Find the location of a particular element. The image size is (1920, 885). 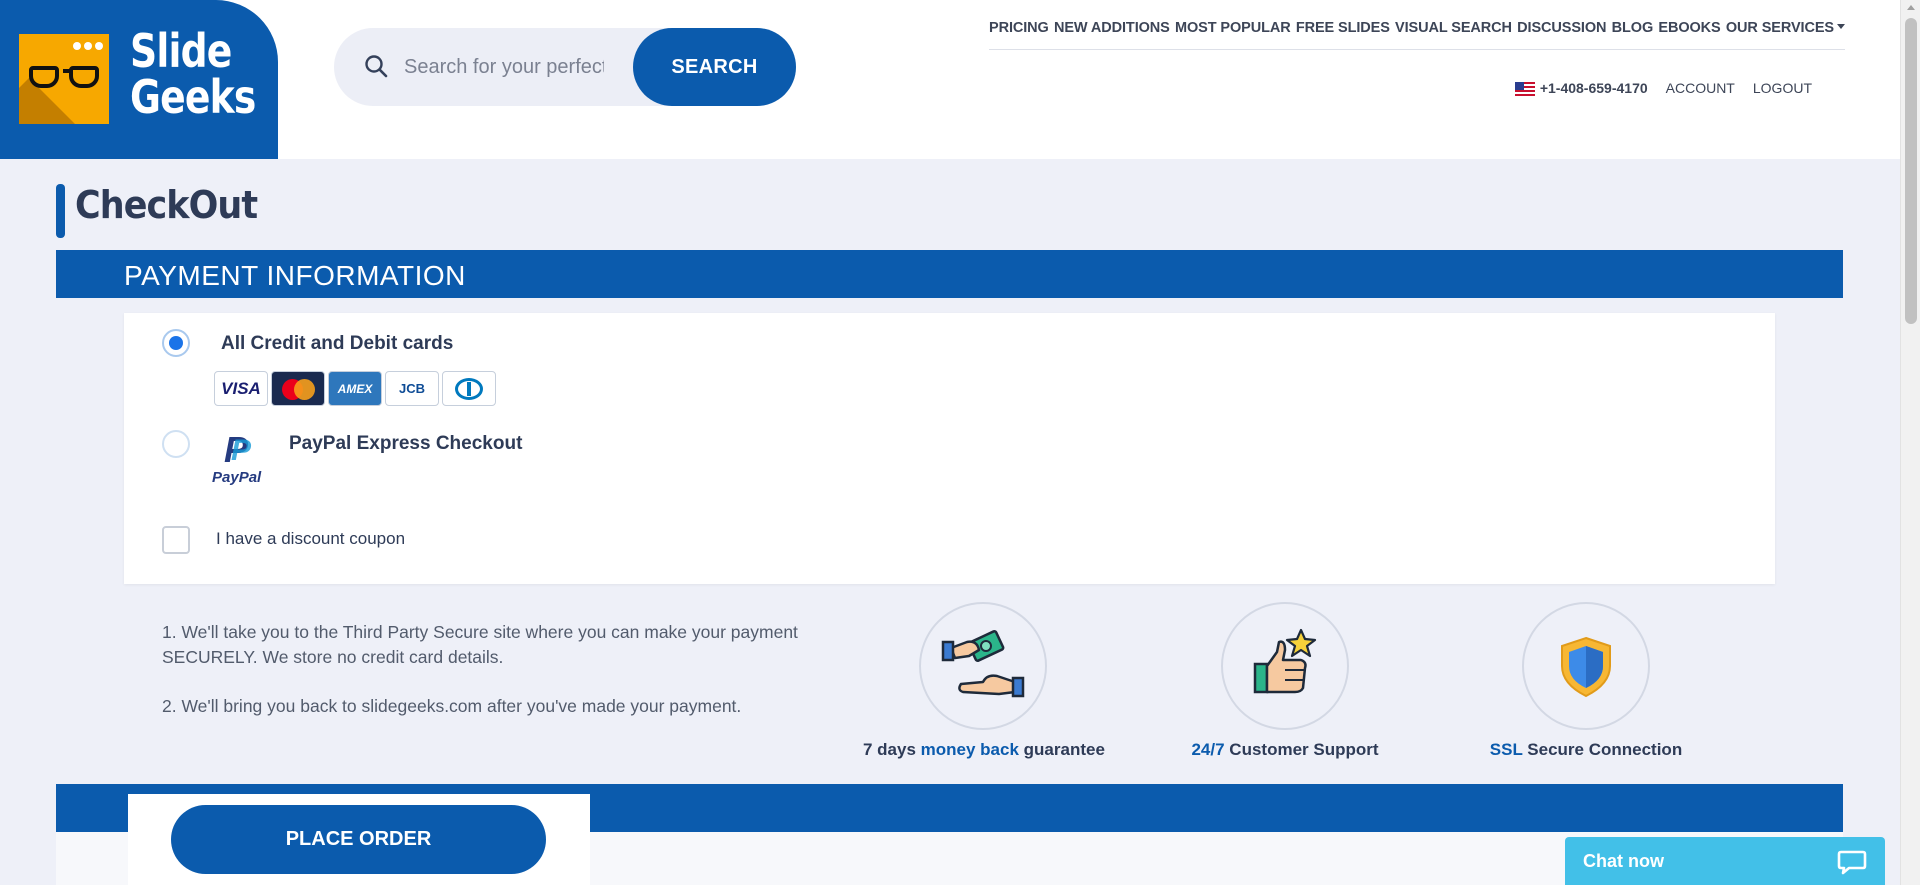

search-icon is located at coordinates (376, 66).